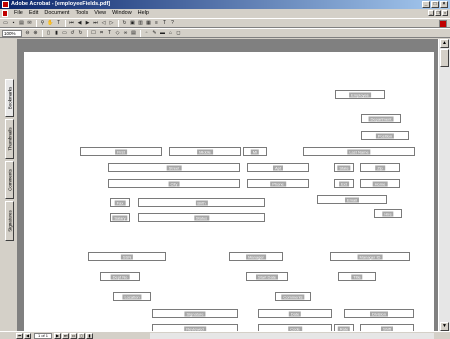 The width and height of the screenshot is (450, 339). Describe the element at coordinates (21, 23) in the screenshot. I see `print-icon: ▤` at that location.